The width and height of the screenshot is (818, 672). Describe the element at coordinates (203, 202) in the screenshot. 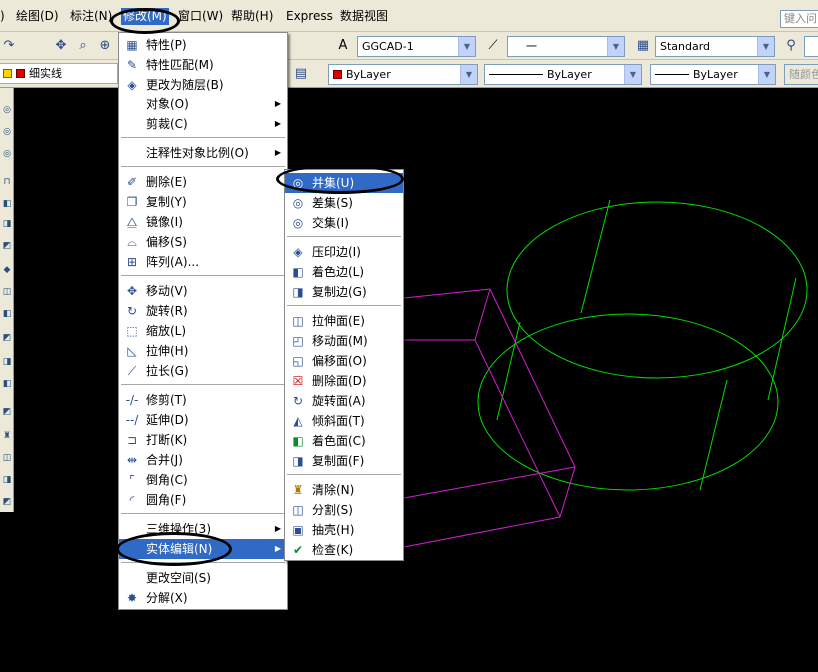

I see `menu-item-copy: ❐ 复制(Y)` at that location.